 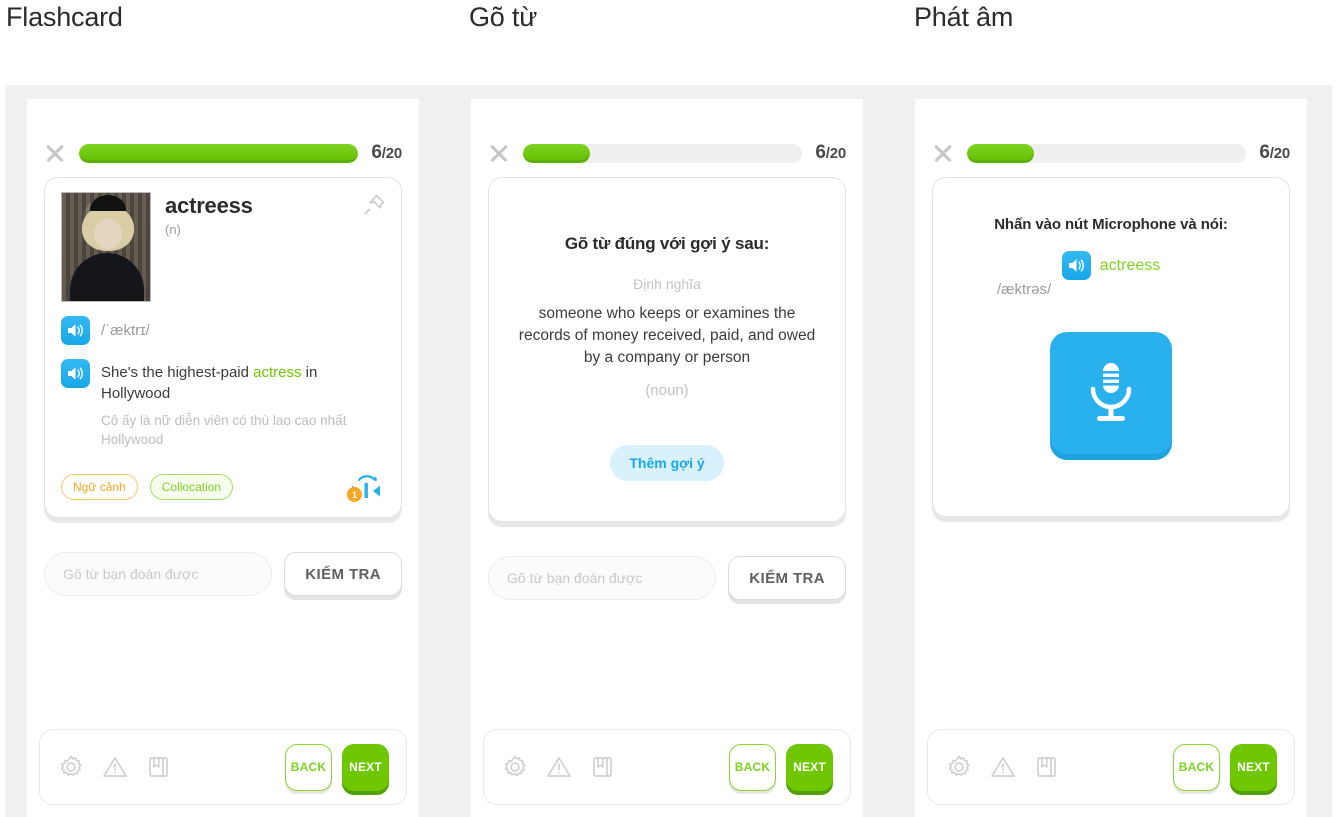 I want to click on definition-part-of-speech: (noun), so click(x=667, y=390).